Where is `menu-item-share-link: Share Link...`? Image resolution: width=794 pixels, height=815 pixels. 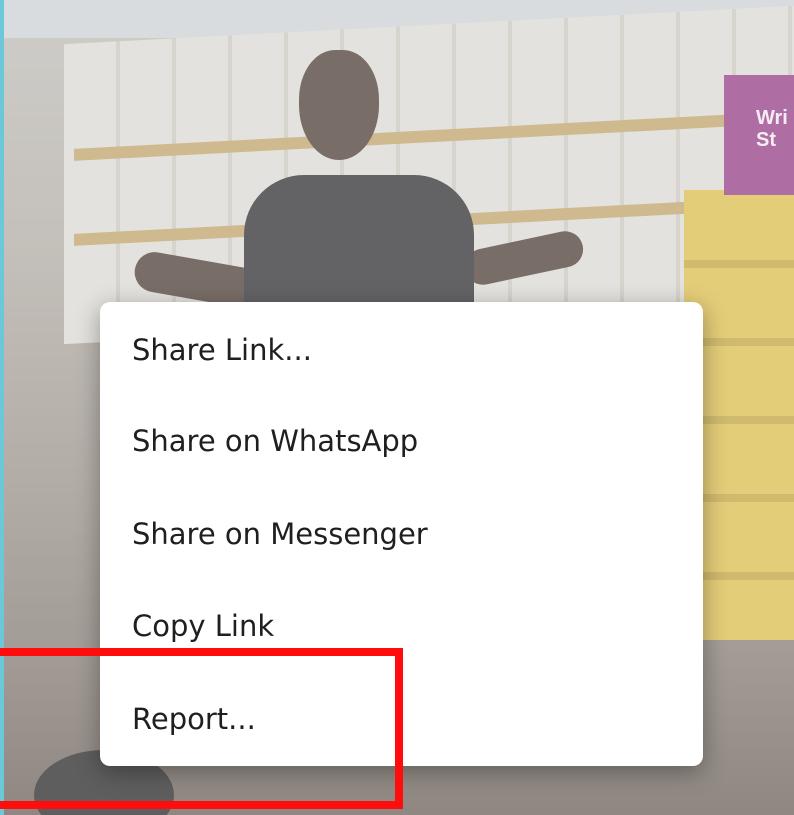
menu-item-share-link: Share Link... is located at coordinates (401, 348).